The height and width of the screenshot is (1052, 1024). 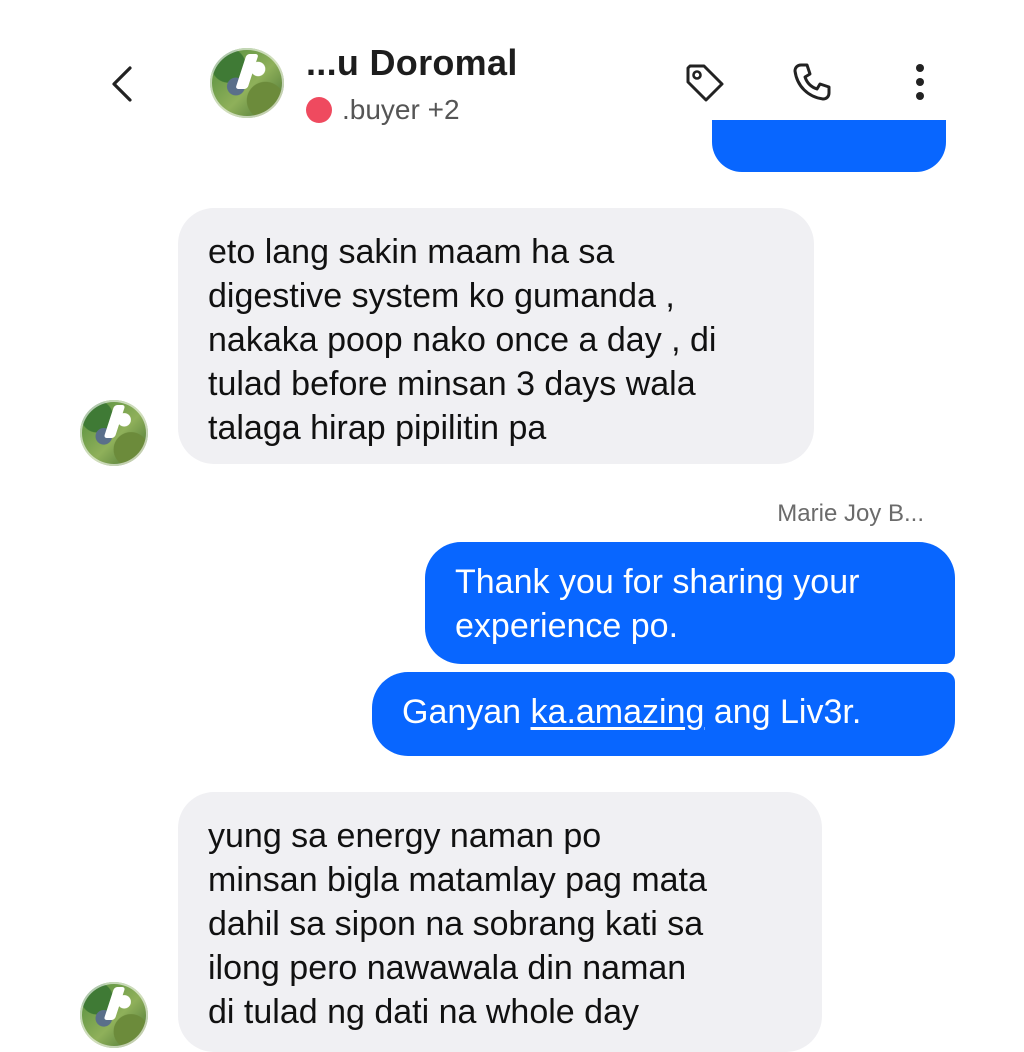 I want to click on message-line: Ganyan ka.amazing ang Liv3r., so click(x=663, y=712).